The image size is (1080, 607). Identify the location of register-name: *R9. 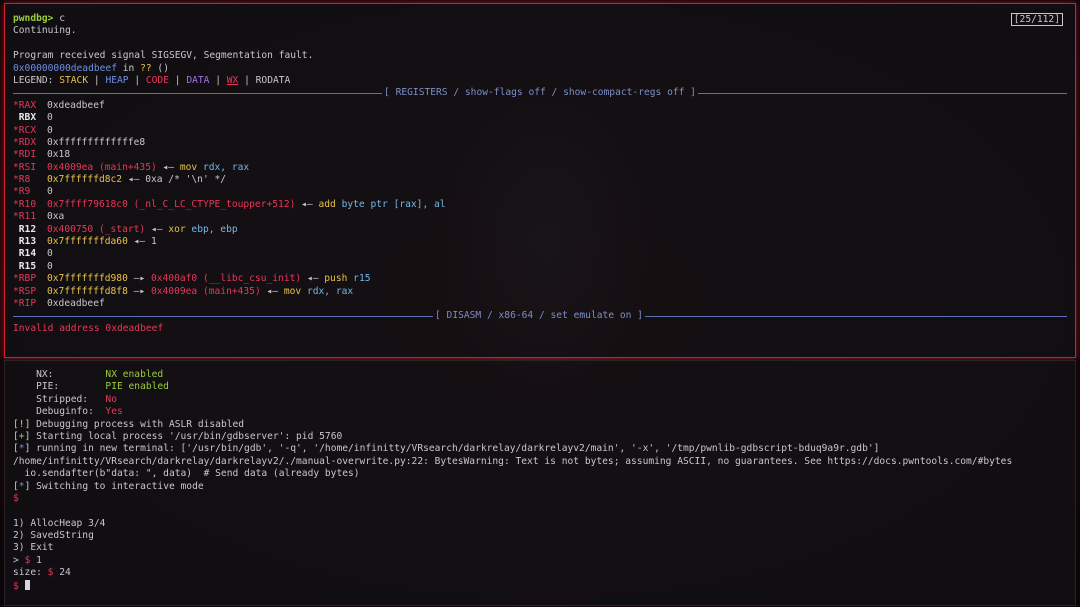
(22, 192).